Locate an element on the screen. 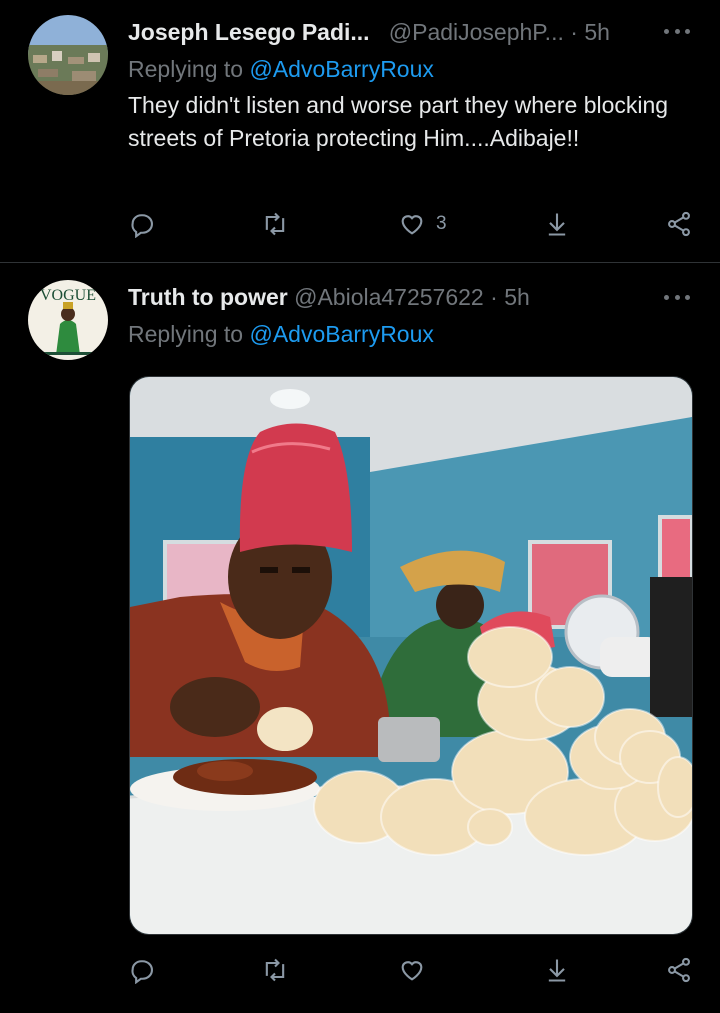 The width and height of the screenshot is (720, 1013). avatar-magazine-title: VOGUE is located at coordinates (68, 295).